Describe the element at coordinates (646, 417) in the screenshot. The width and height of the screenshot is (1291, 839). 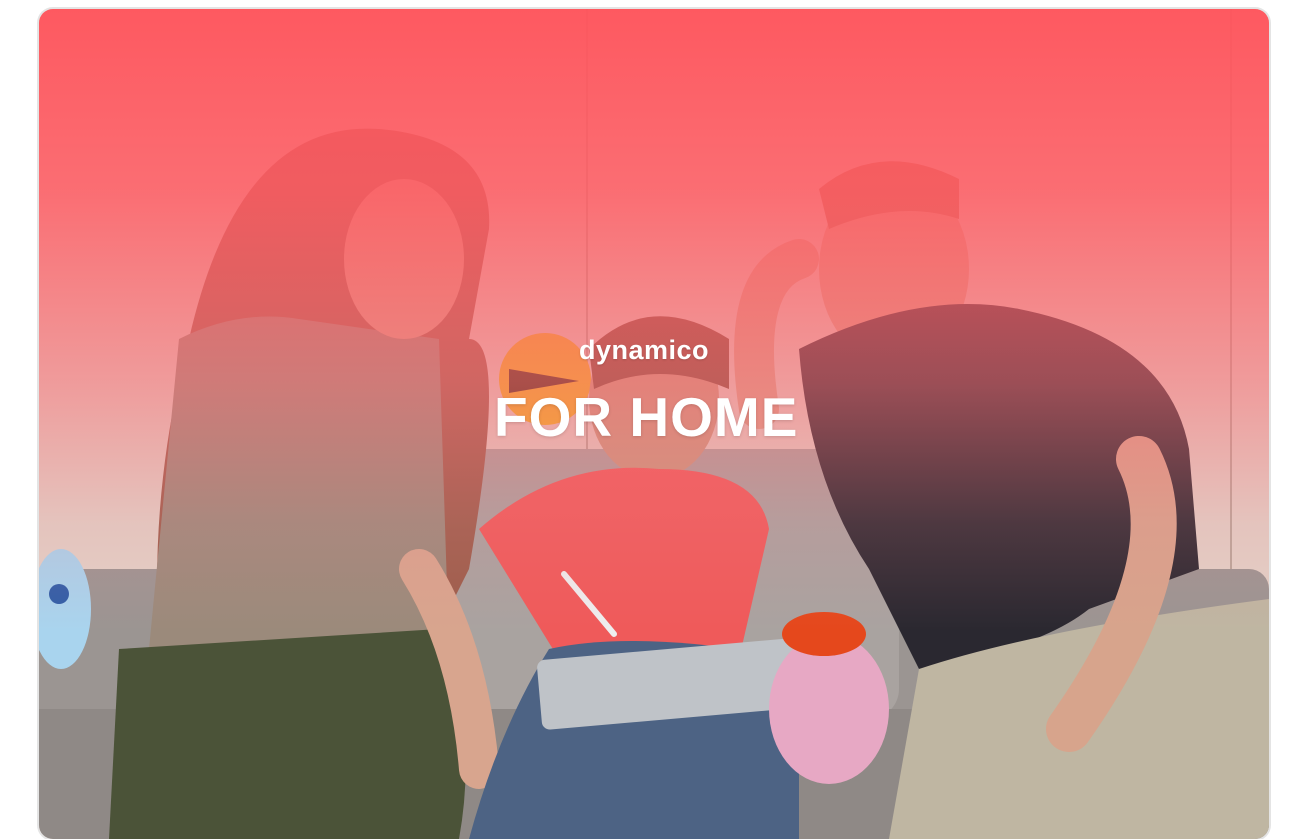
I see `hero-headline: FOR HOME` at that location.